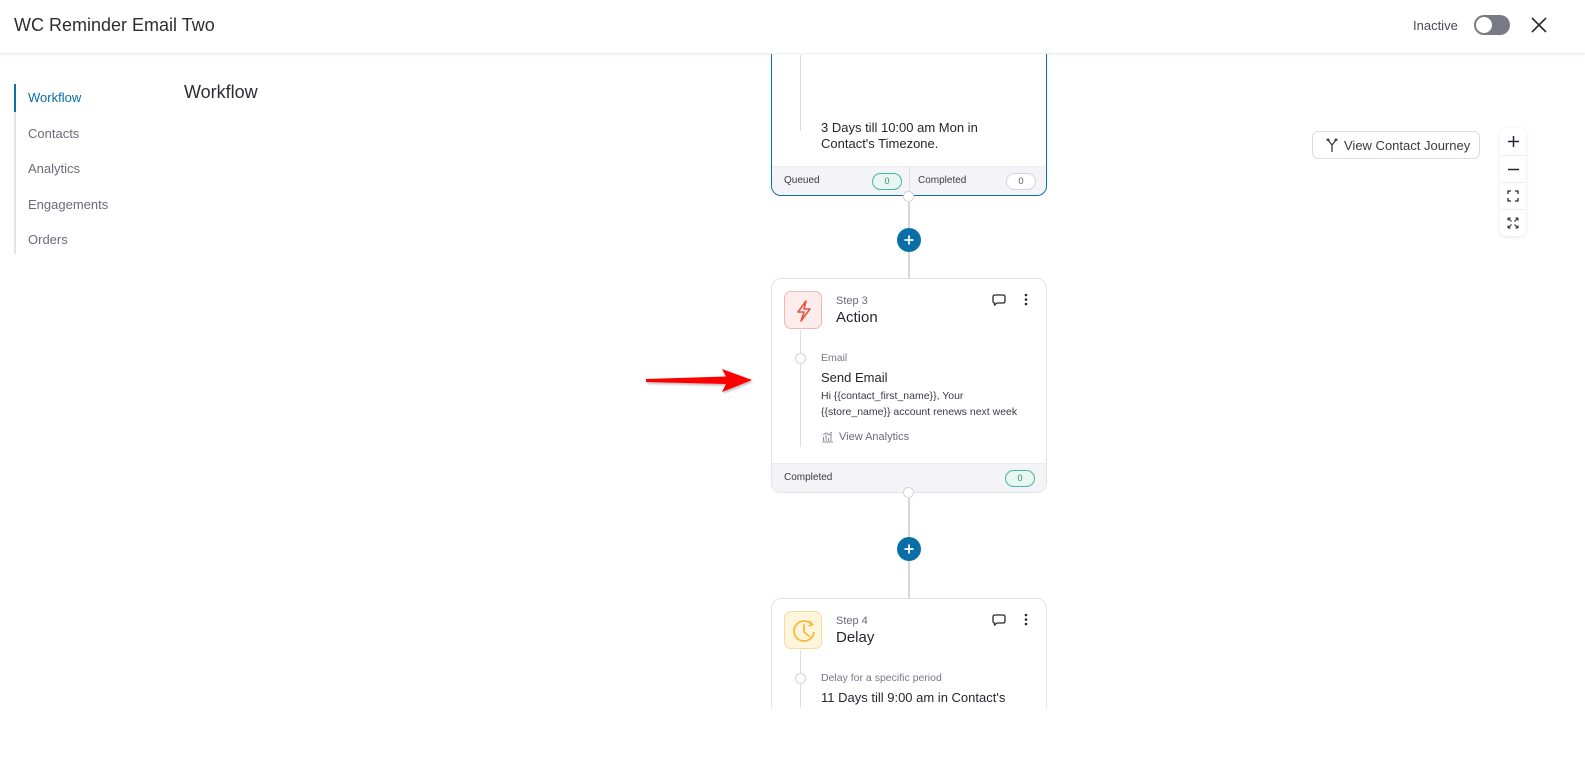 Image resolution: width=1585 pixels, height=766 pixels. What do you see at coordinates (1435, 25) in the screenshot?
I see `status-label: Inactive` at bounding box center [1435, 25].